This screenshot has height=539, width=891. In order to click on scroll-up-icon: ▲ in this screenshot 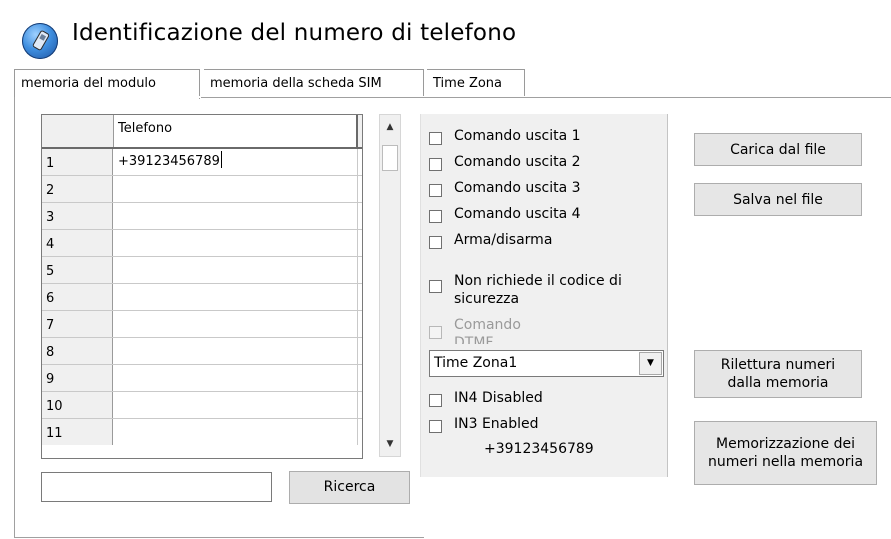, I will do `click(390, 127)`.